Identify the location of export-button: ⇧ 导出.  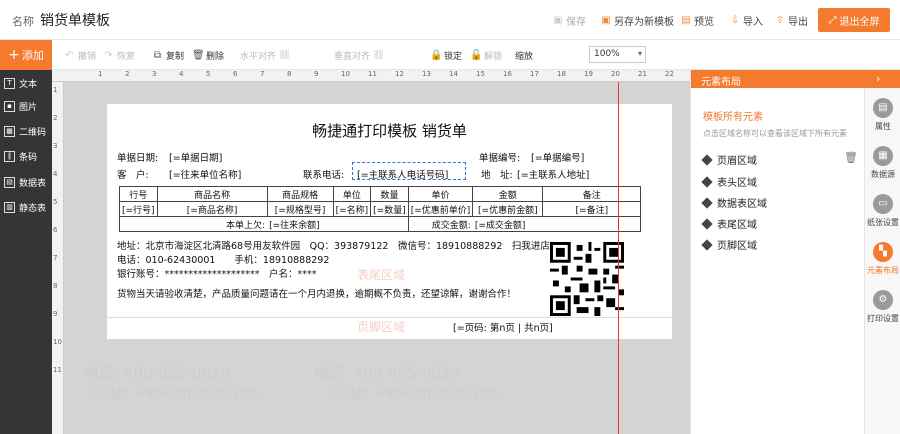
(791, 20).